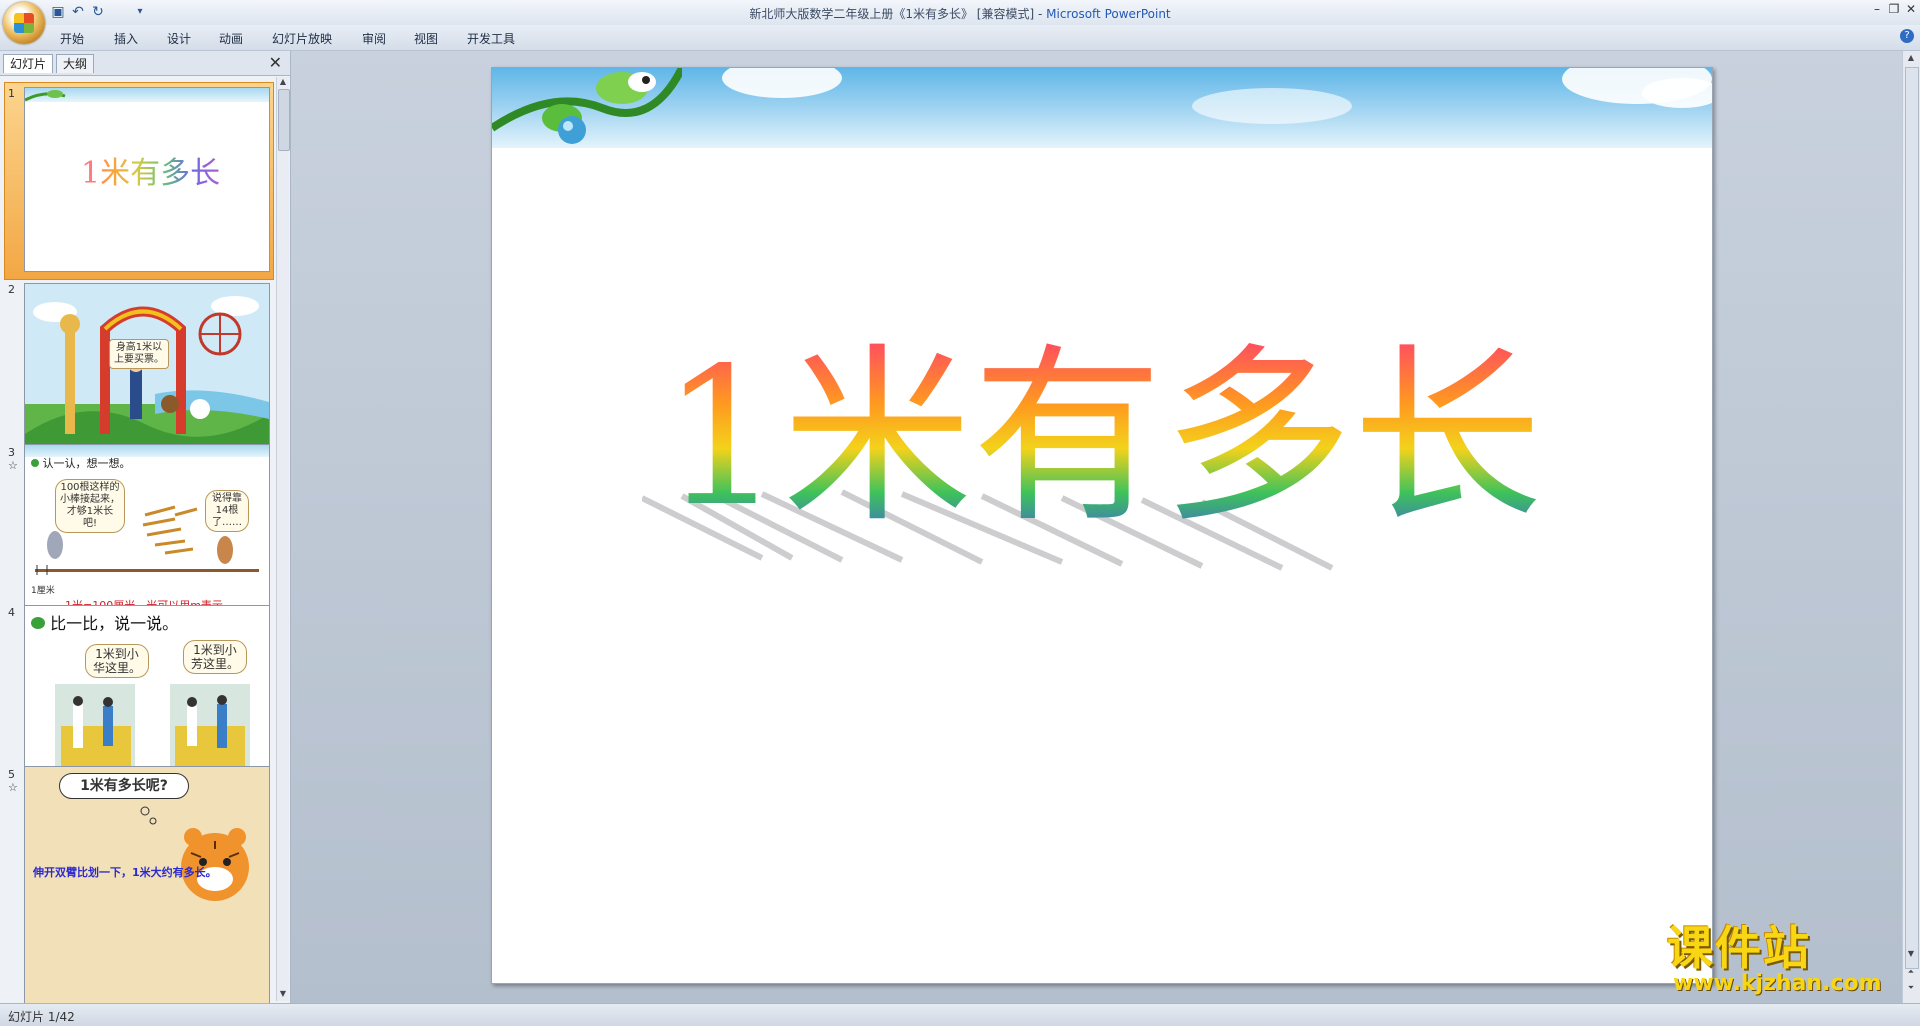  I want to click on tab-home: 开始, so click(72, 38).